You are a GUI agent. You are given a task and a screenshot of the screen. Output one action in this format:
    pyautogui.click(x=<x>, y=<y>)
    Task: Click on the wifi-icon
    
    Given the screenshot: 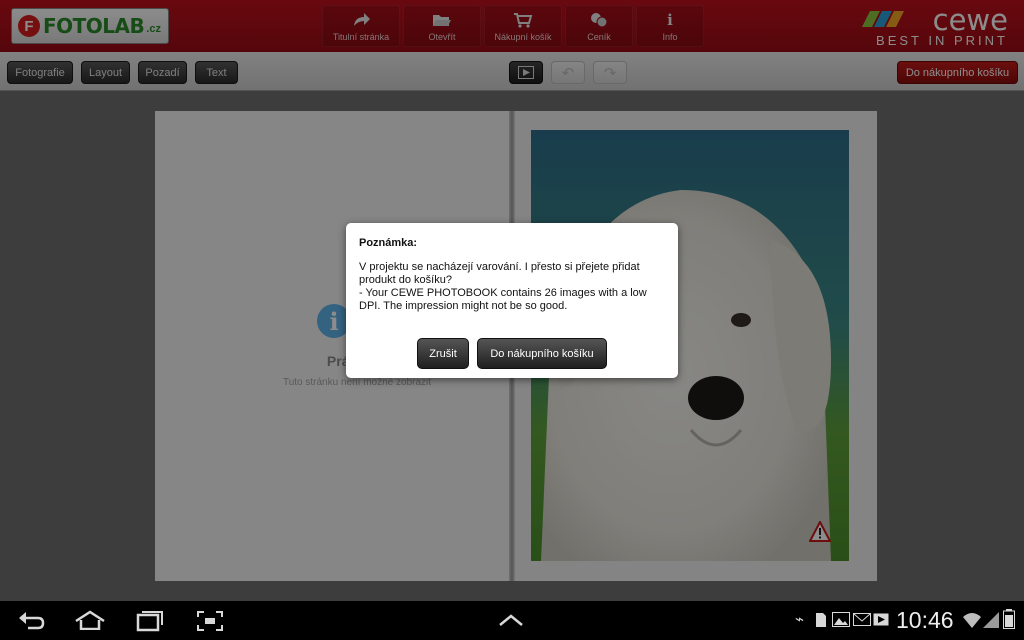 What is the action you would take?
    pyautogui.click(x=972, y=620)
    